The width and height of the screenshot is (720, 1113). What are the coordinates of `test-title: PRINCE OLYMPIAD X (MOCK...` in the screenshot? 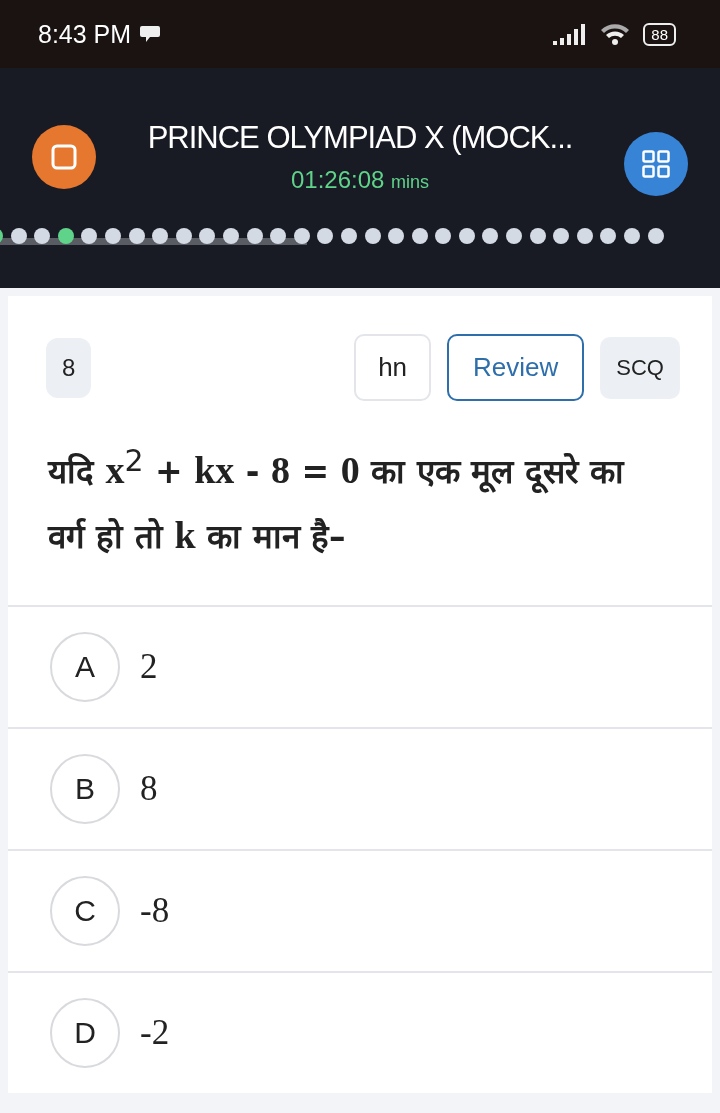 It's located at (360, 138).